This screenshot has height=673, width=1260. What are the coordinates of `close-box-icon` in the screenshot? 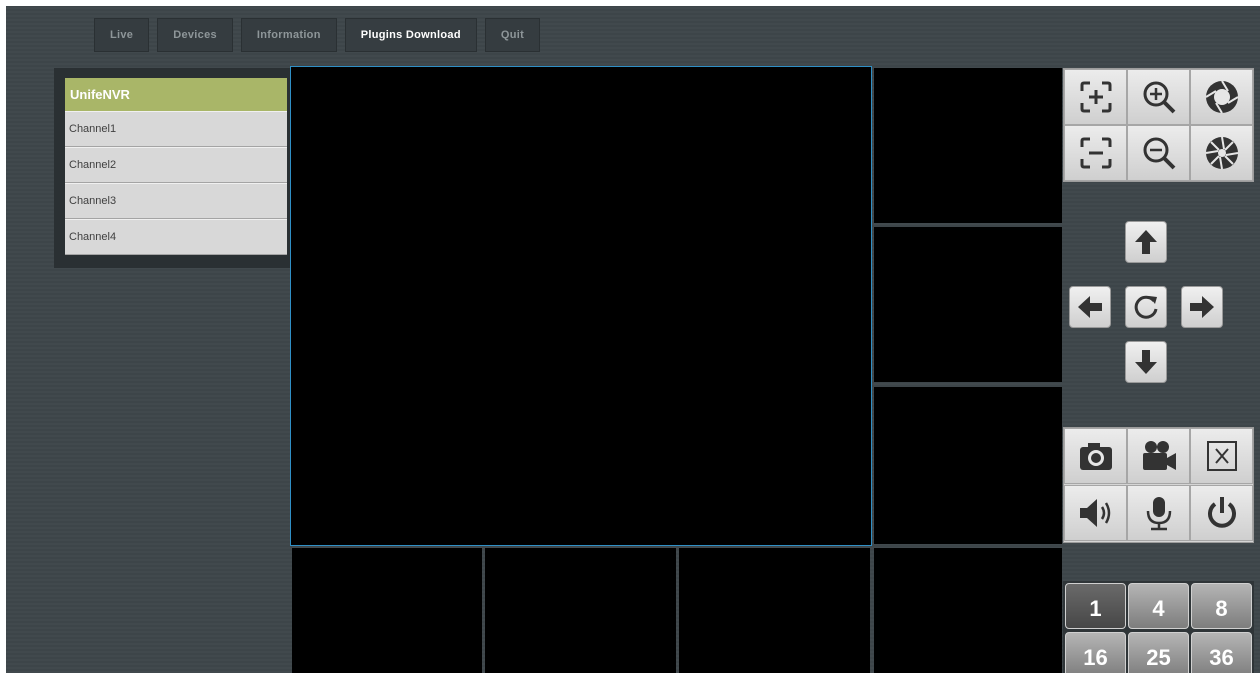 It's located at (1221, 456).